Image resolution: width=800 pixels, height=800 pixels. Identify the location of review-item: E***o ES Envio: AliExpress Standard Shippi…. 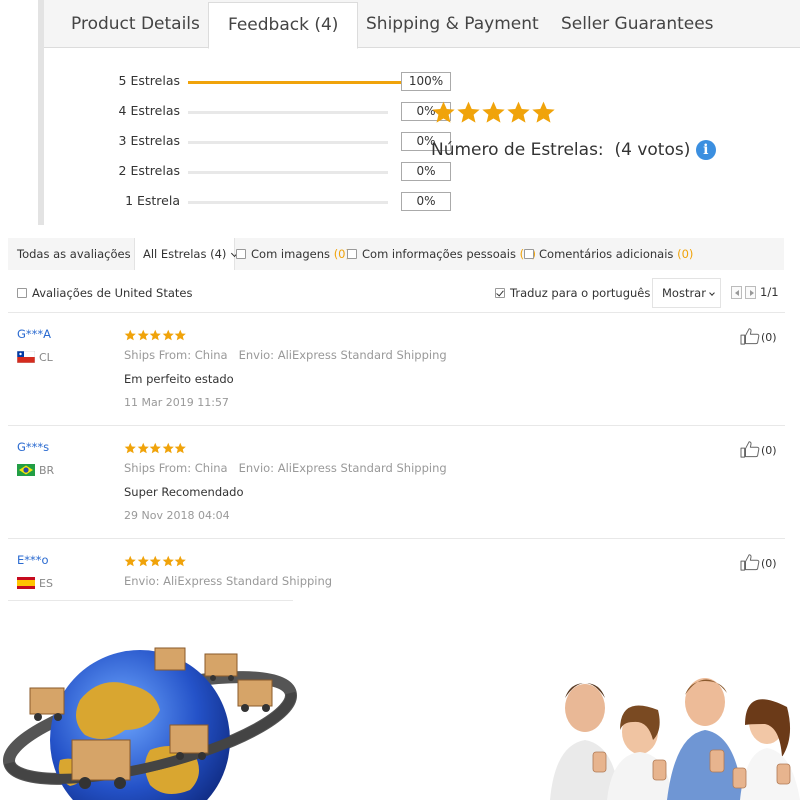
(396, 595).